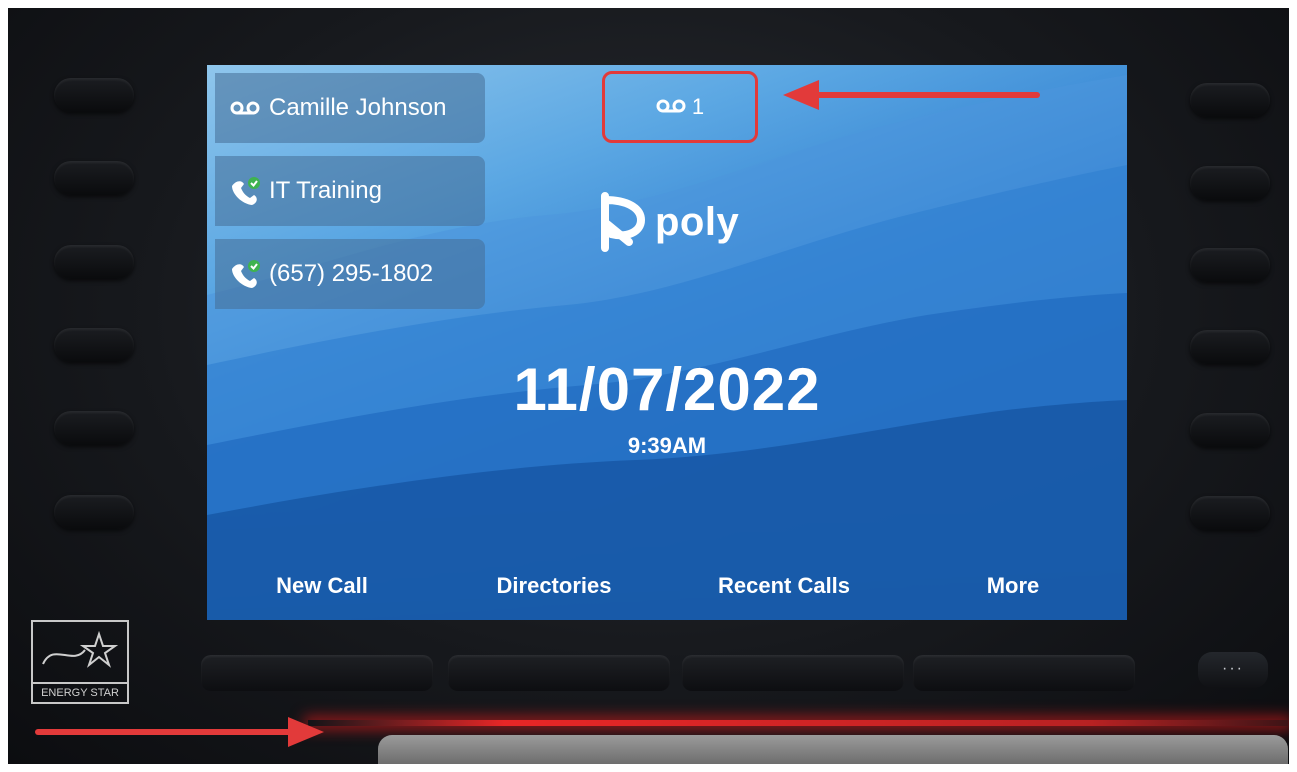  What do you see at coordinates (322, 586) in the screenshot?
I see `softkey-new-call: New Call` at bounding box center [322, 586].